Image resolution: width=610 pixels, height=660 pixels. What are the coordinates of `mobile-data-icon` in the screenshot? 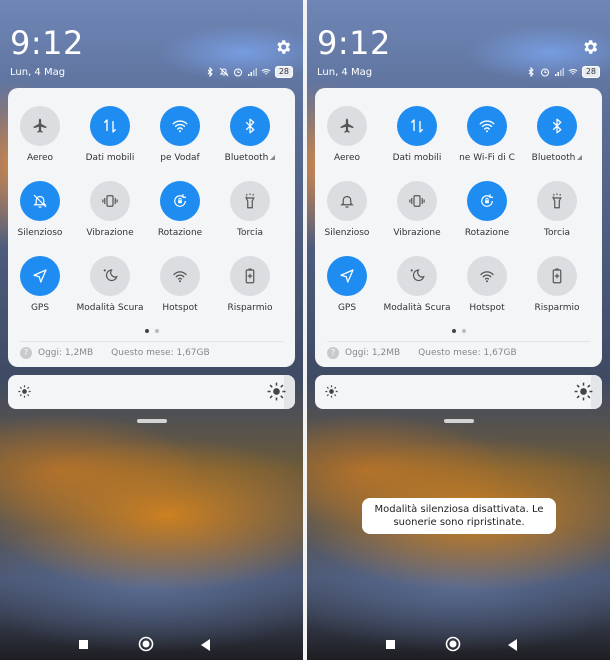 It's located at (417, 126).